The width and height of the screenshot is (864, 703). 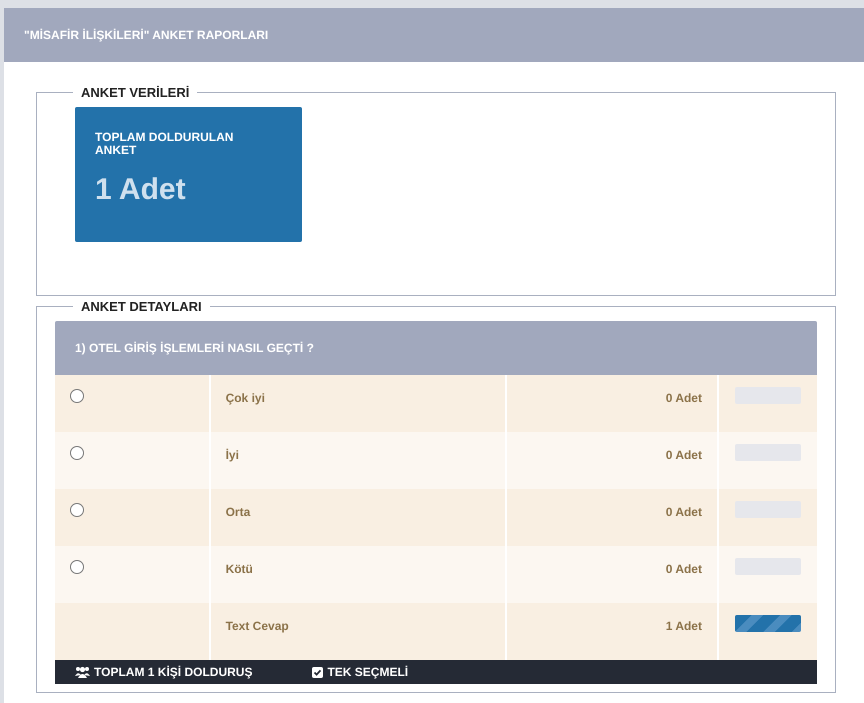 I want to click on section-legend: ANKET DETAYLARI, so click(x=141, y=306).